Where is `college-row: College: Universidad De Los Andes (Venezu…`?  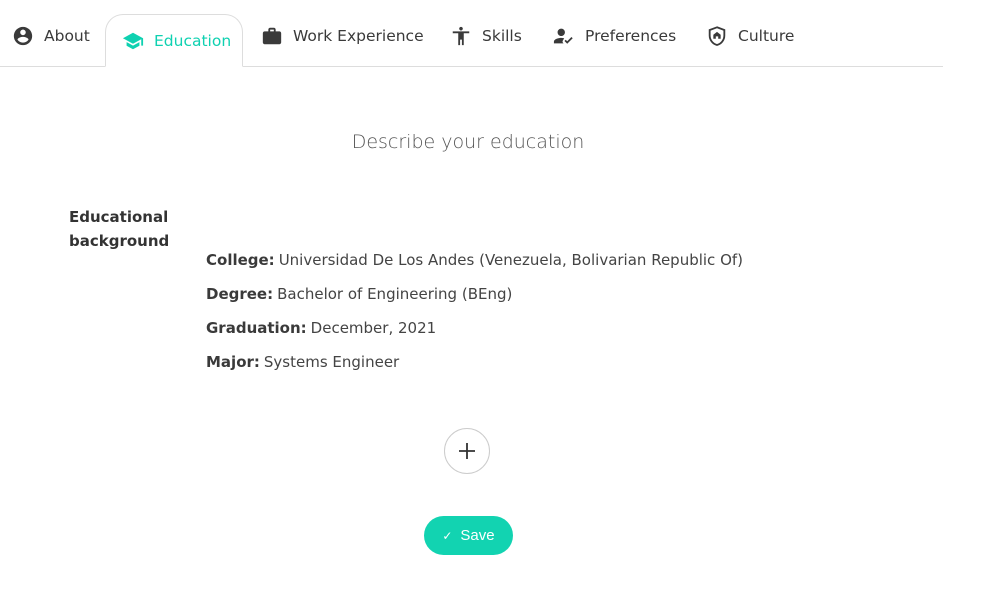
college-row: College: Universidad De Los Andes (Venezu… is located at coordinates (474, 265).